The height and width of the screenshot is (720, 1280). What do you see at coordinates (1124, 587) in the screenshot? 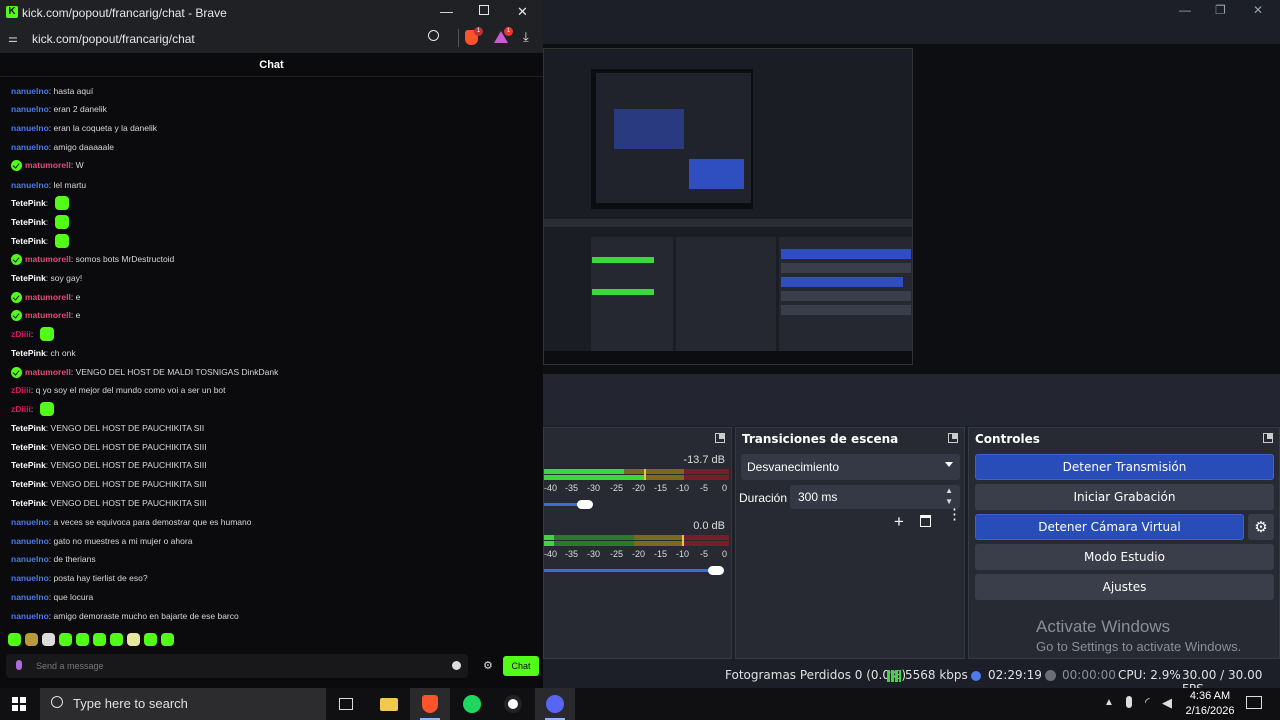
I see `settings-button: Ajustes` at bounding box center [1124, 587].